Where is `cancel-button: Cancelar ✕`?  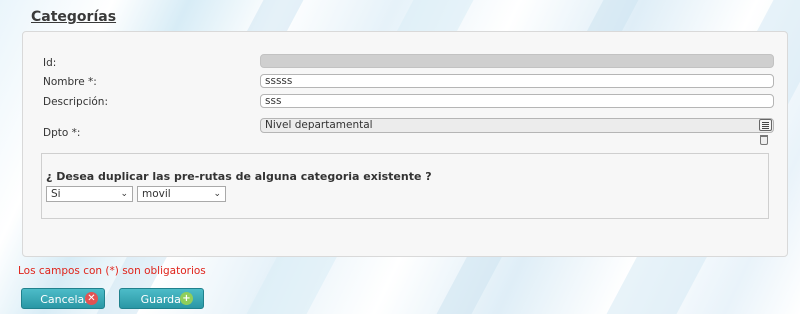
cancel-button: Cancelar ✕ is located at coordinates (63, 298).